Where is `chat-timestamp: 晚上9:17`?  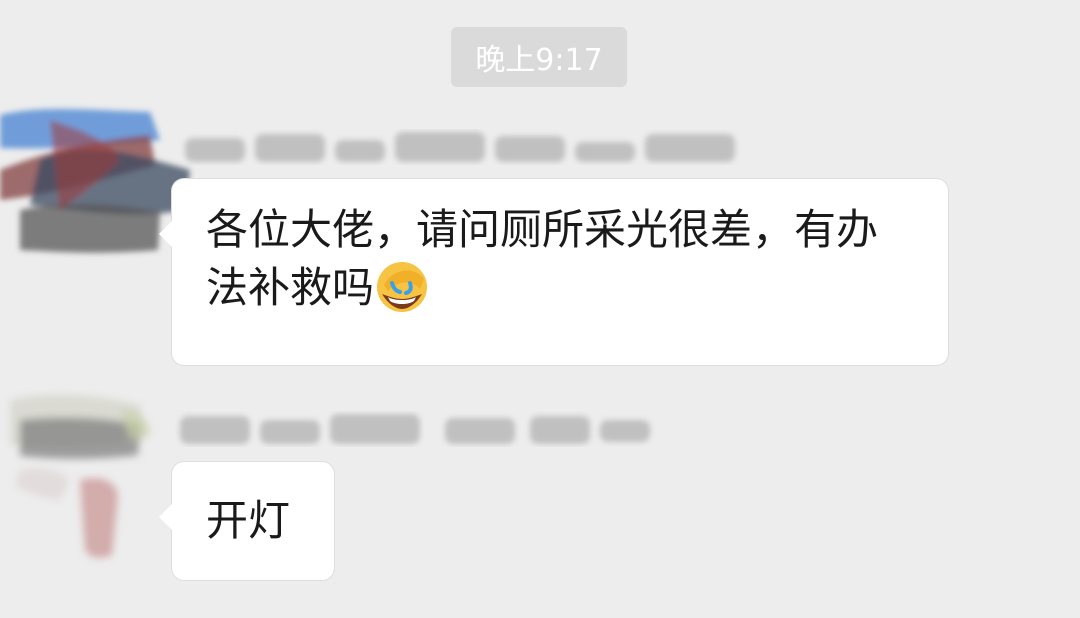 chat-timestamp: 晚上9:17 is located at coordinates (539, 57).